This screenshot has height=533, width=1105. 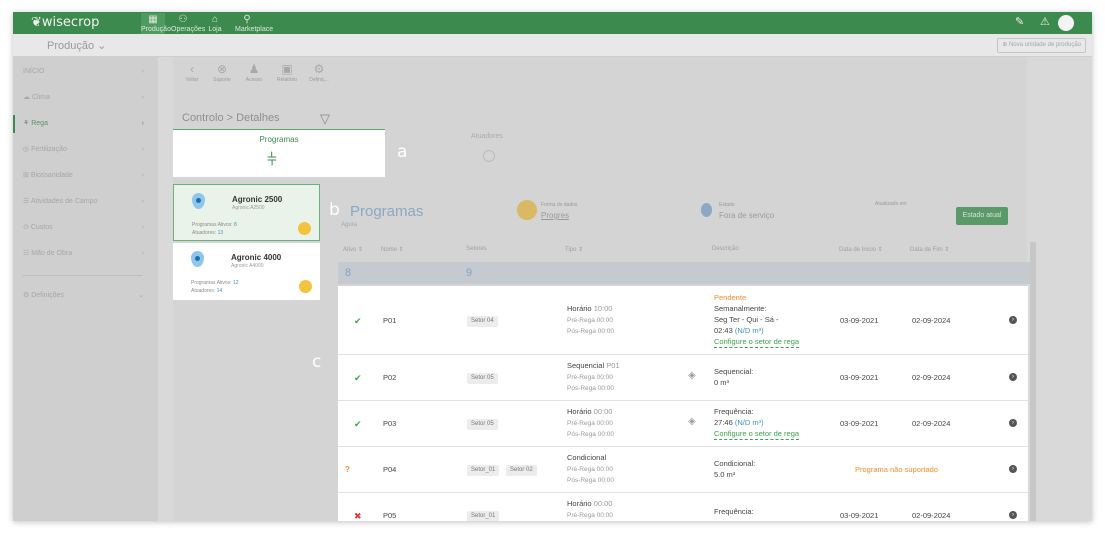 I want to click on user-avatar, so click(x=1066, y=23).